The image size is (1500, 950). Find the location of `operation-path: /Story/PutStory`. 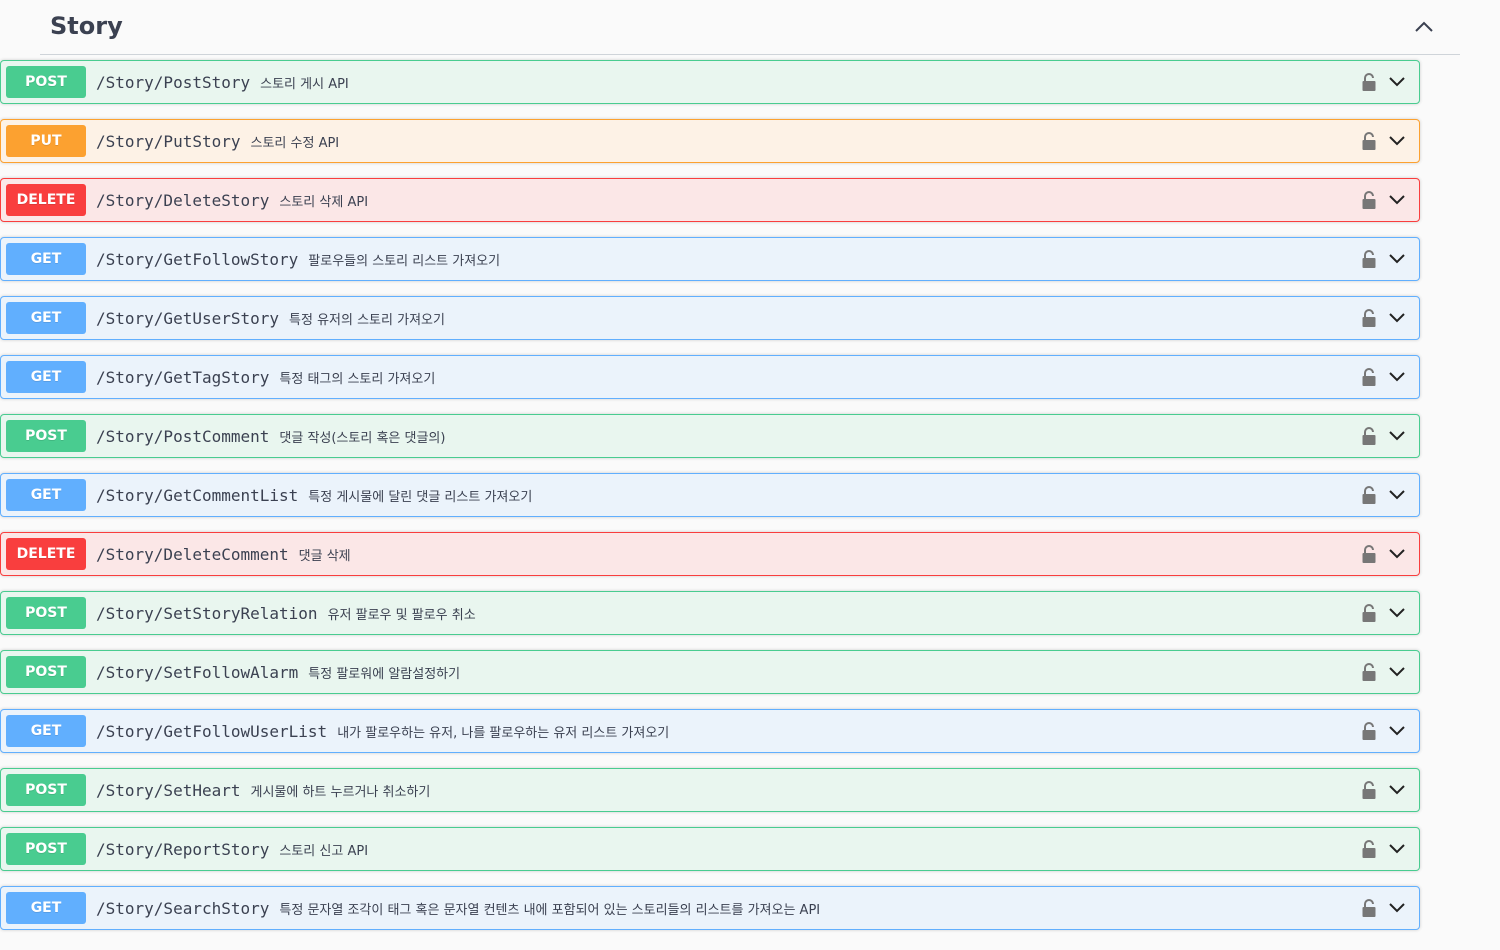

operation-path: /Story/PutStory is located at coordinates (168, 141).